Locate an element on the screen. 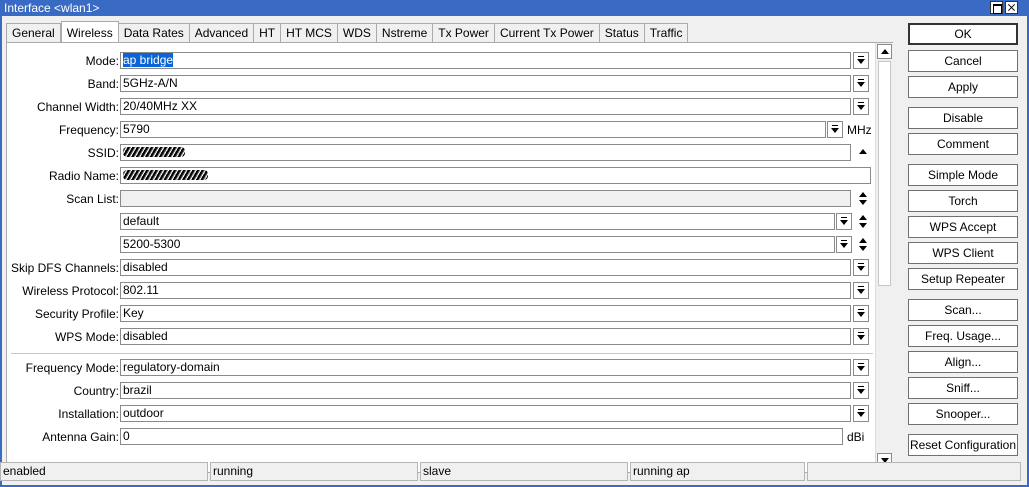  wps-client-button: WPS Client is located at coordinates (963, 253).